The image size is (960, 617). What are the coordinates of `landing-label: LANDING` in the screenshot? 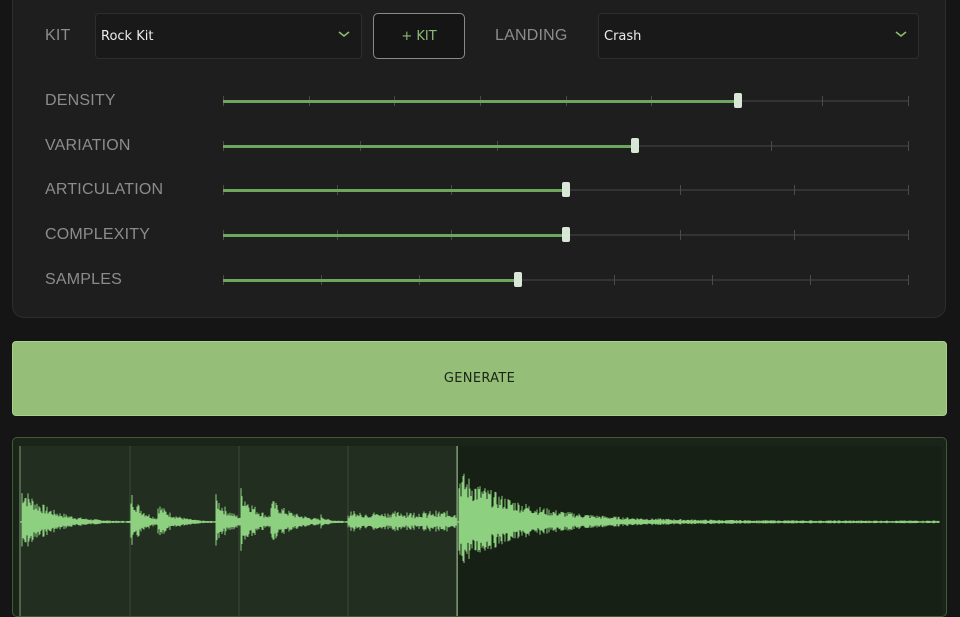 It's located at (531, 35).